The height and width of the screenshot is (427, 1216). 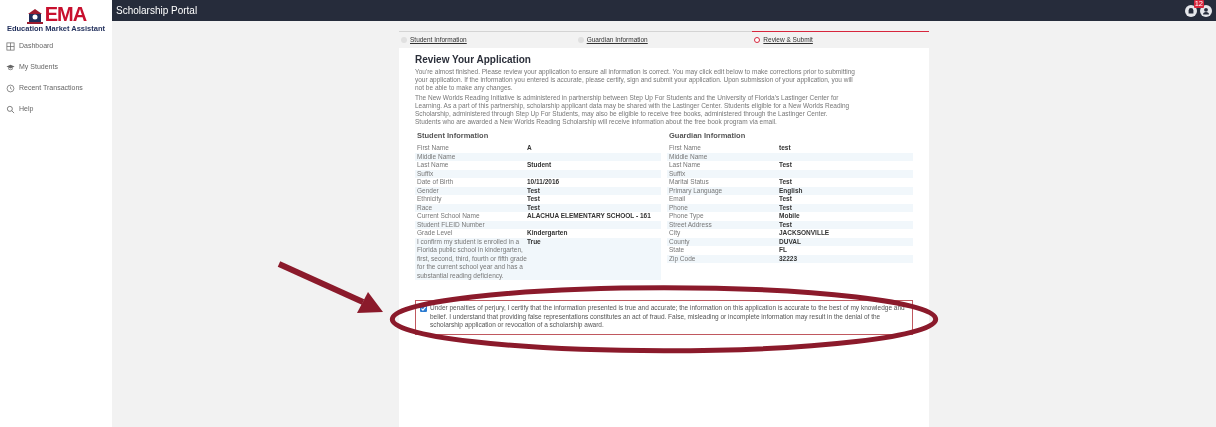 What do you see at coordinates (1191, 10) in the screenshot?
I see `bell-icon` at bounding box center [1191, 10].